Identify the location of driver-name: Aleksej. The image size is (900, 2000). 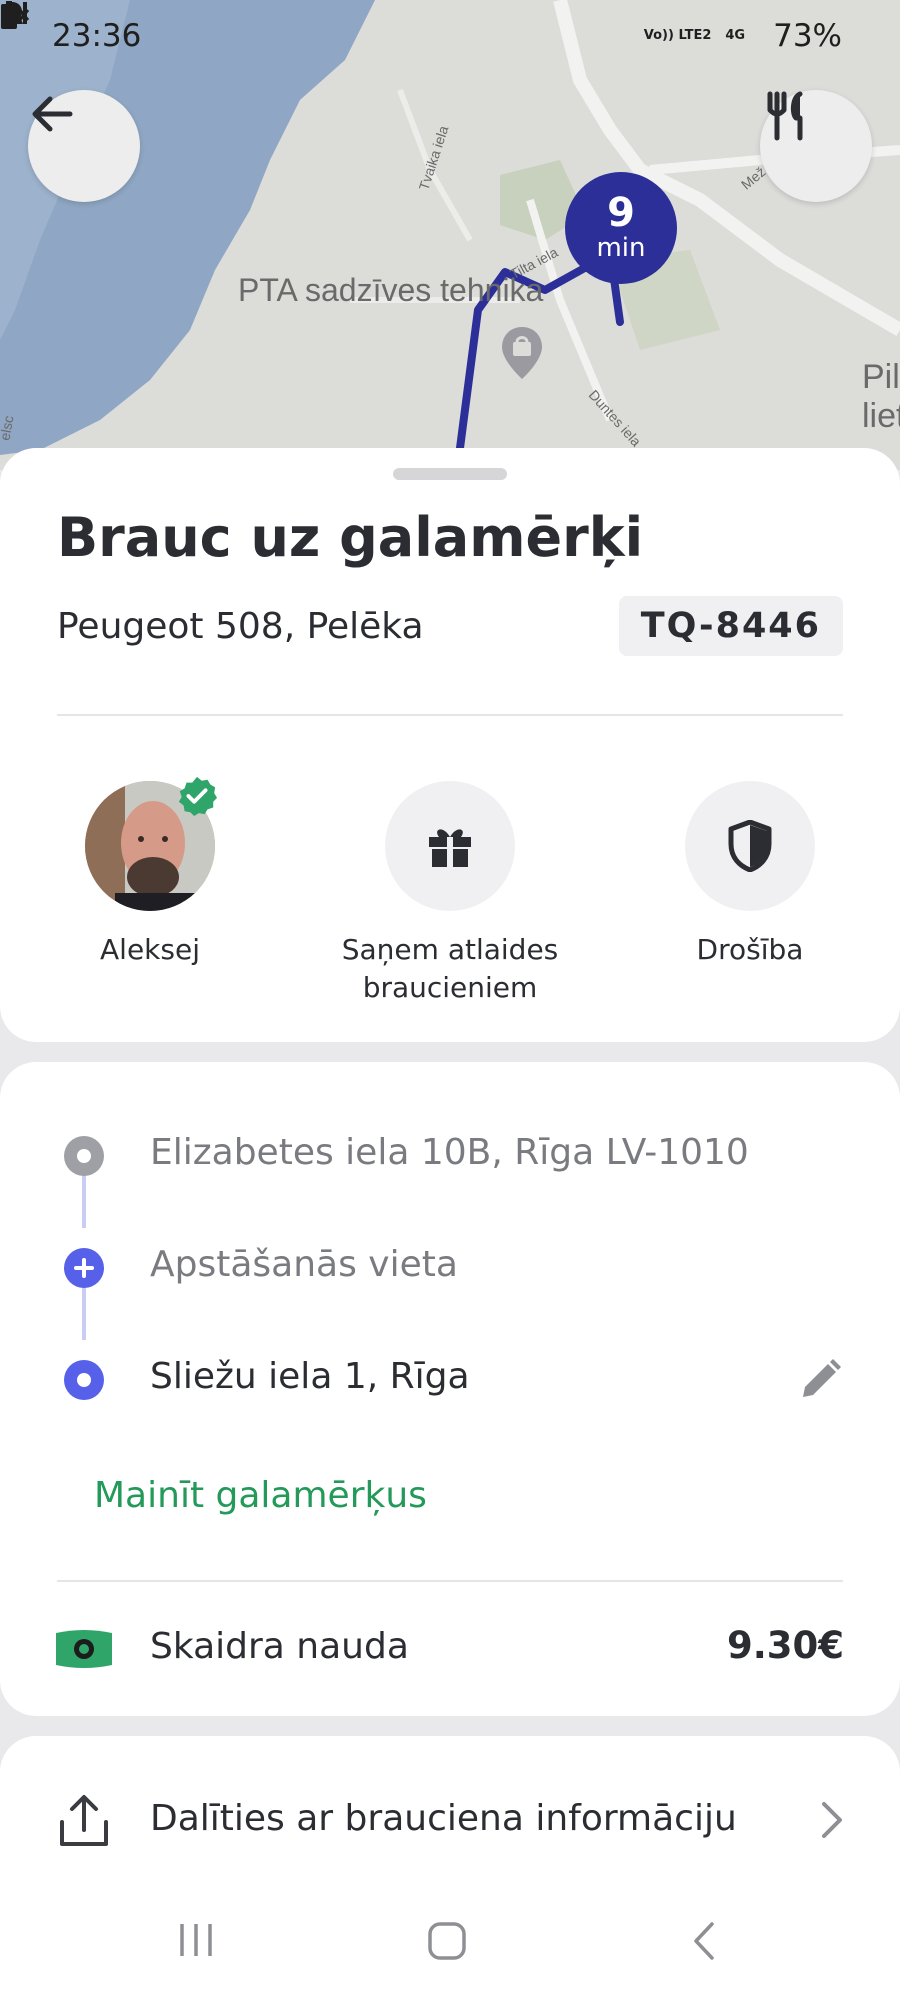
(150, 949).